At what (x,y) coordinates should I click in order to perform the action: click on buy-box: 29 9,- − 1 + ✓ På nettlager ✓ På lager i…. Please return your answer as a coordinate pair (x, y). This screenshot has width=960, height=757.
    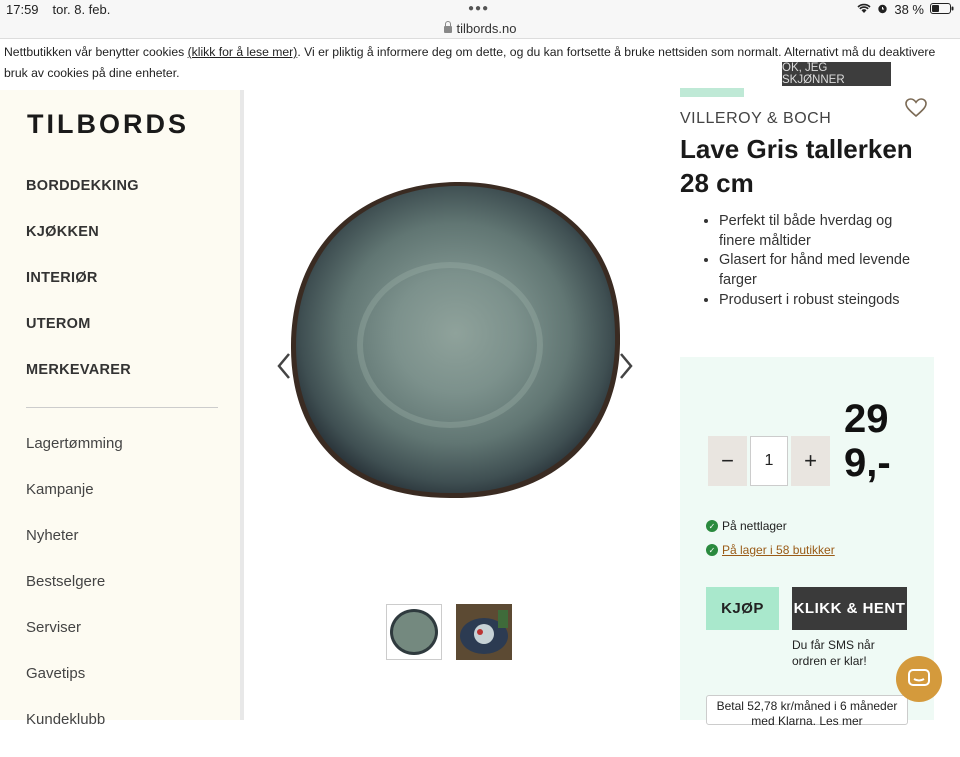
    Looking at the image, I should click on (807, 542).